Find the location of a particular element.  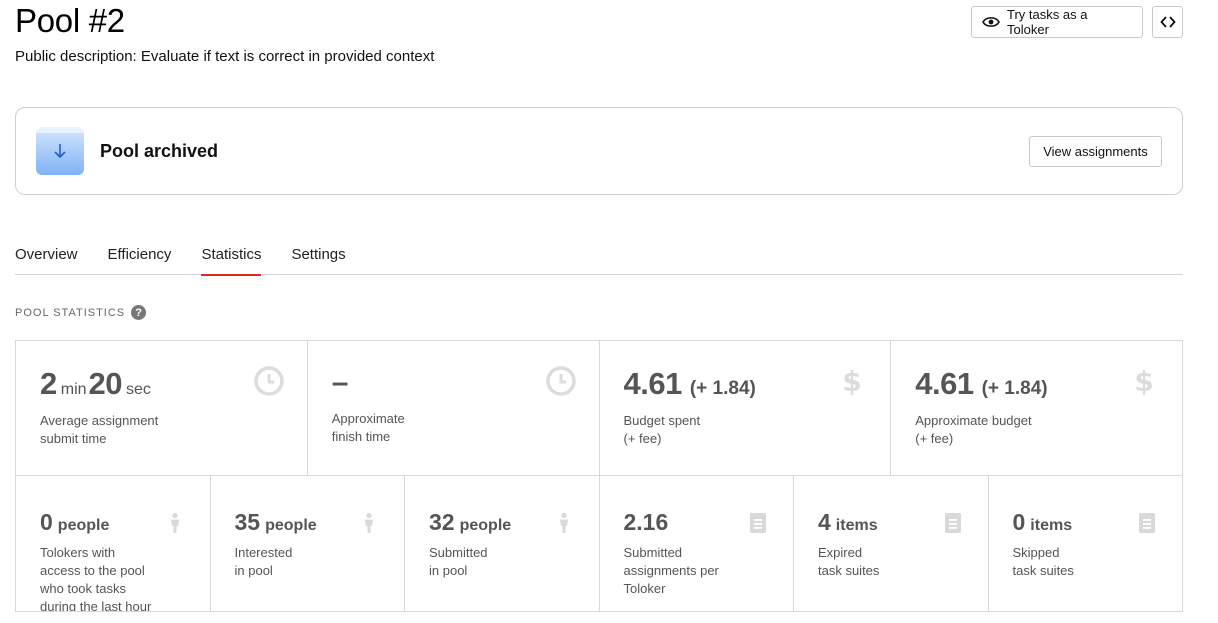

try-tasks-button: Try tasks as a Toloker is located at coordinates (1057, 22).